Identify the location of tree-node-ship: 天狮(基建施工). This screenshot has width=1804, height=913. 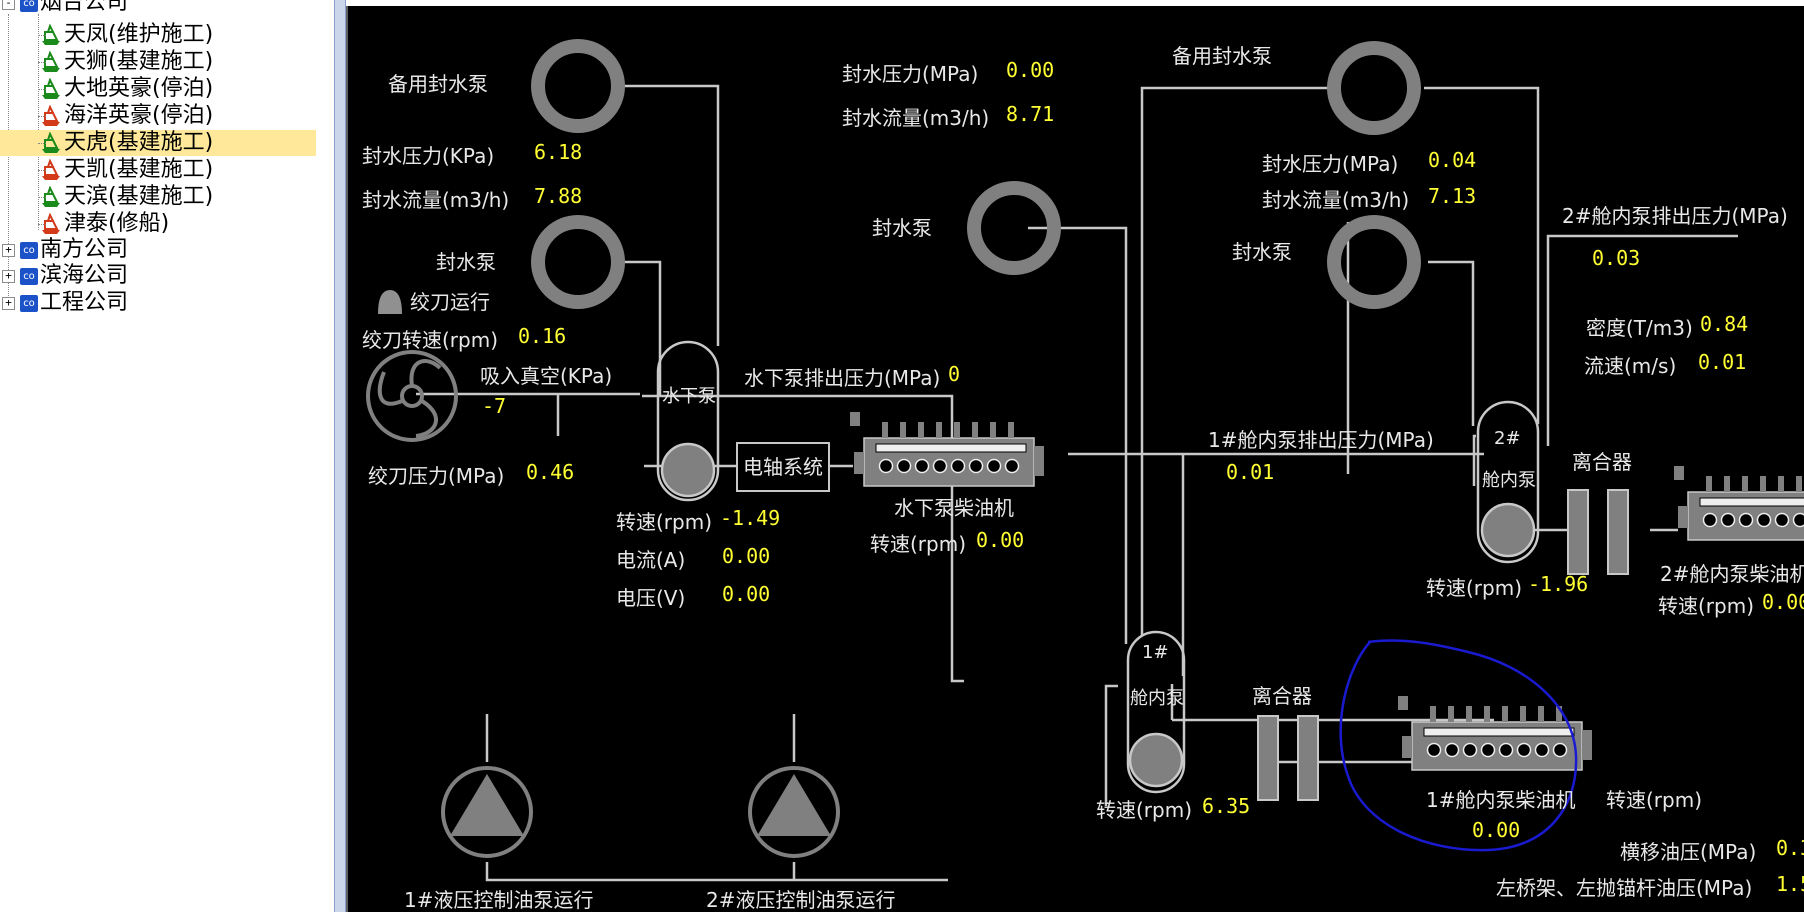
(126, 62).